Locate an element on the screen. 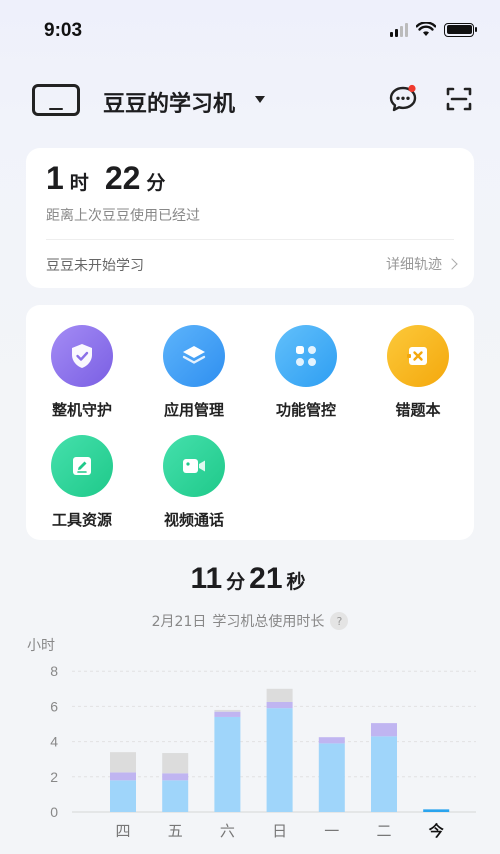 The height and width of the screenshot is (854, 500). y-tick-label: 4 is located at coordinates (54, 742).